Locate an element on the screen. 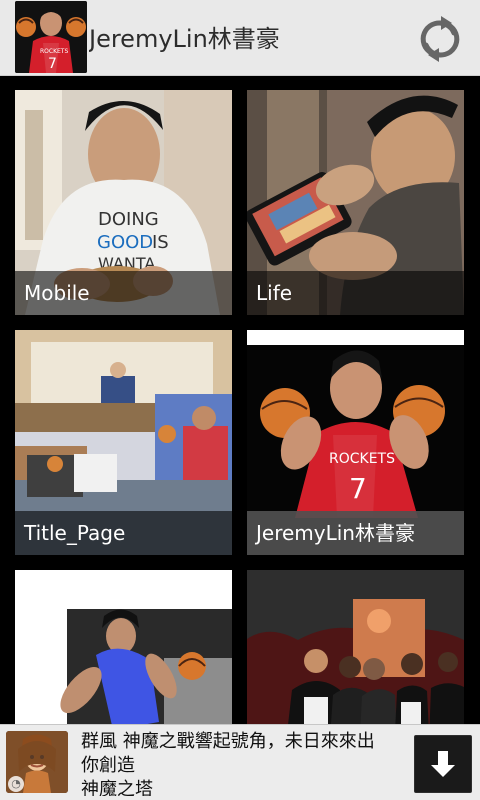  ad-banner: ◔ 群風 神魔之戰響起號角，未日來來出 你創造 神魔之塔 is located at coordinates (240, 762).